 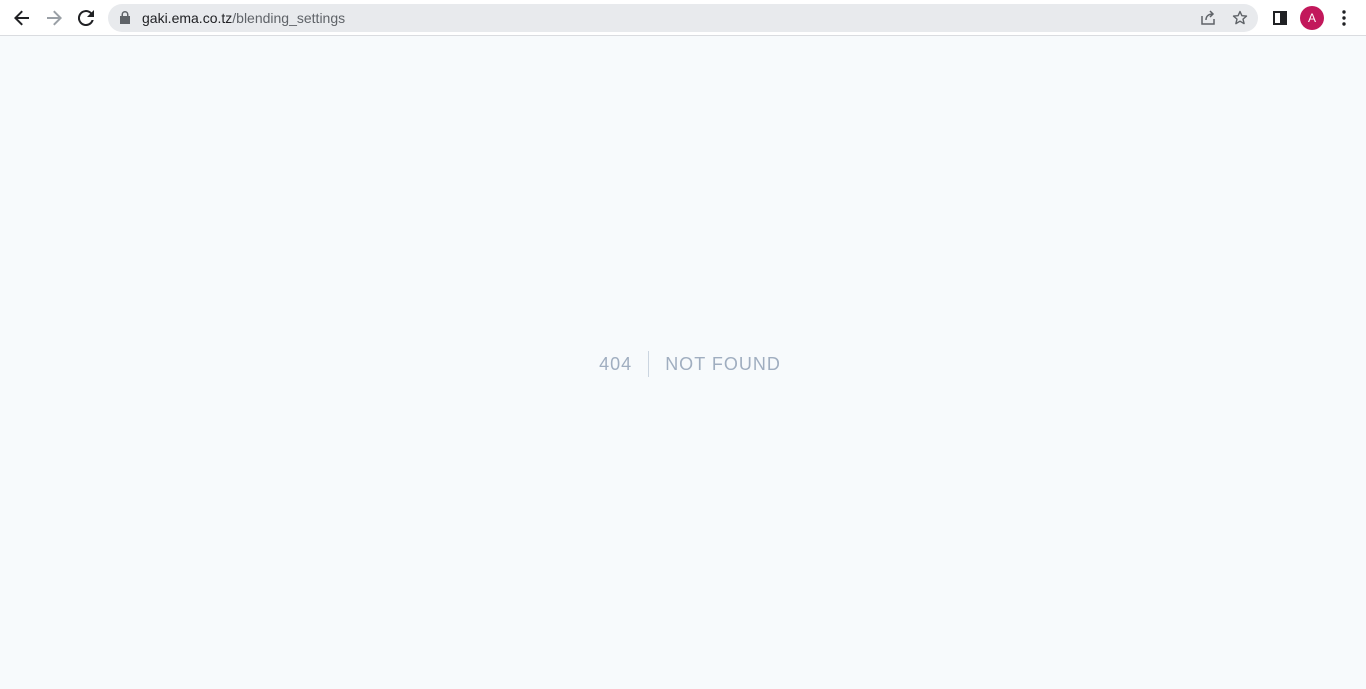 I want to click on lock-icon, so click(x=125, y=20).